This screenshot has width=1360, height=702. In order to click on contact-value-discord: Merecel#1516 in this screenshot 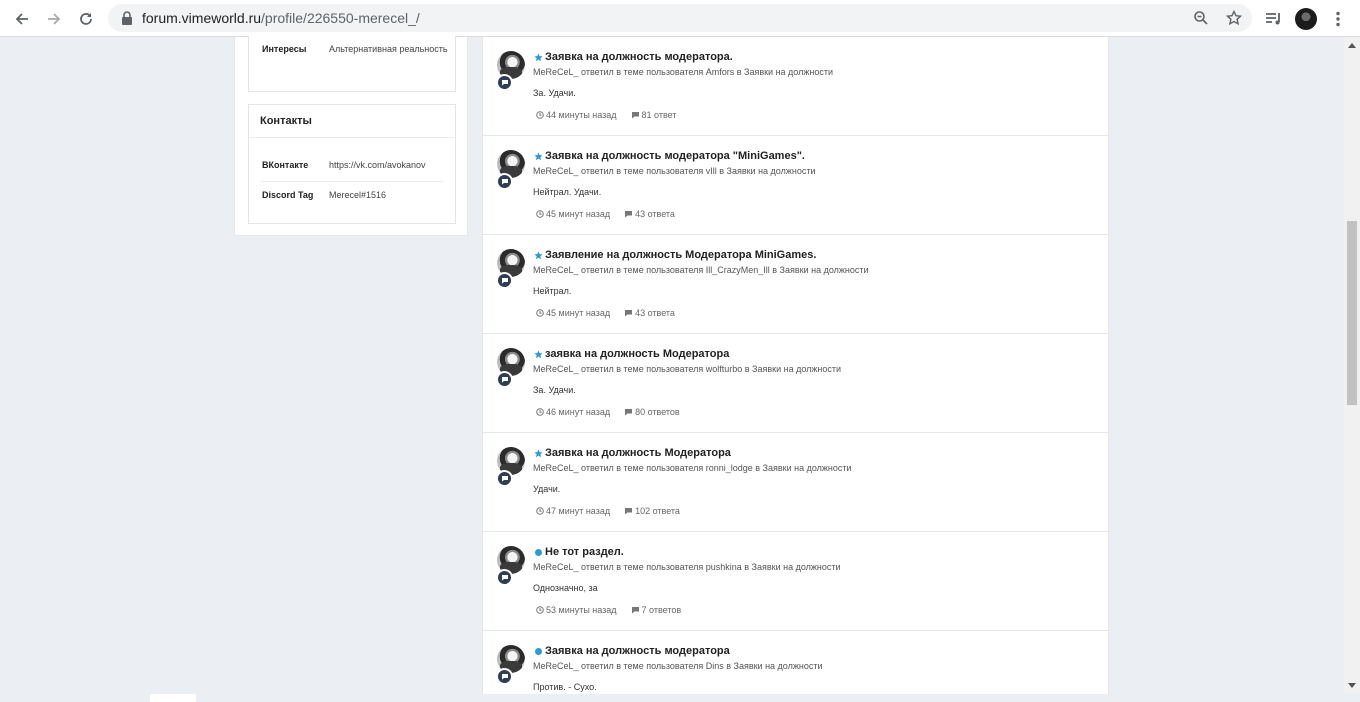, I will do `click(358, 195)`.